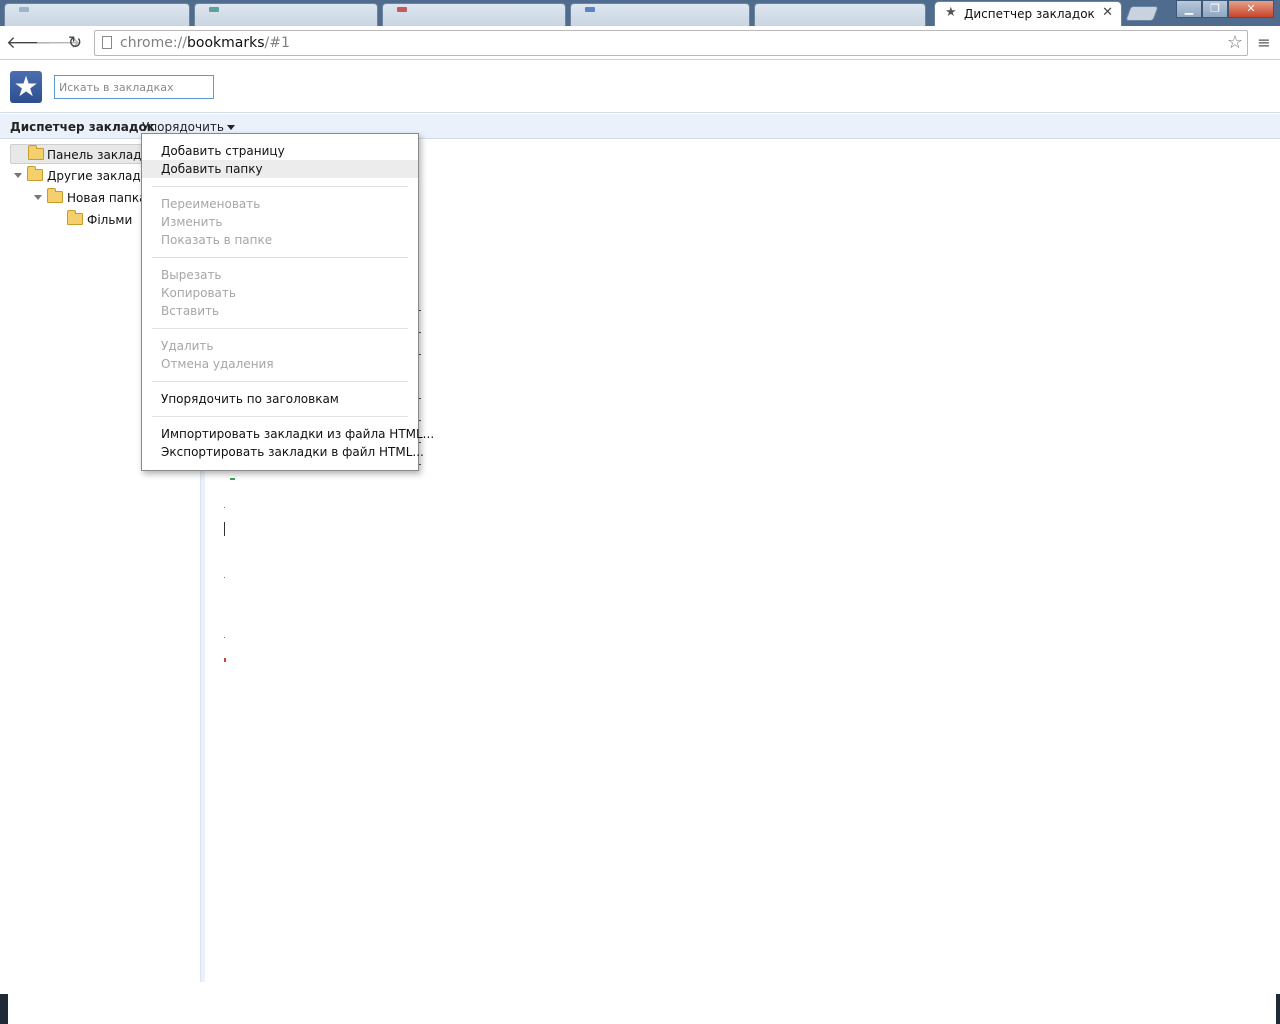 The height and width of the screenshot is (1024, 1280). I want to click on tab-active: ★ Диспетчер закладок ✕, so click(1028, 13).